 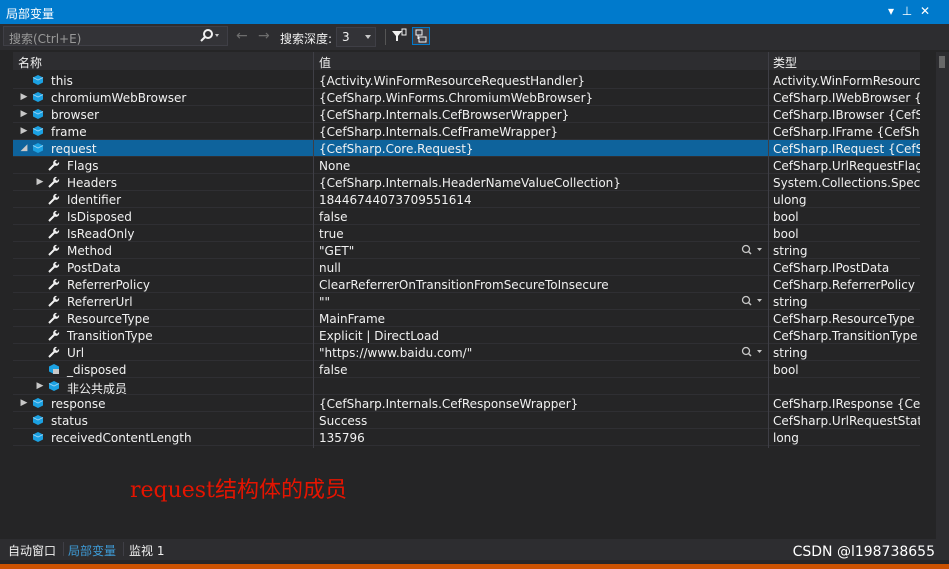 I want to click on variable-value: {CefSharp.Internals.CefBrowserWrapper}, so click(x=529, y=115).